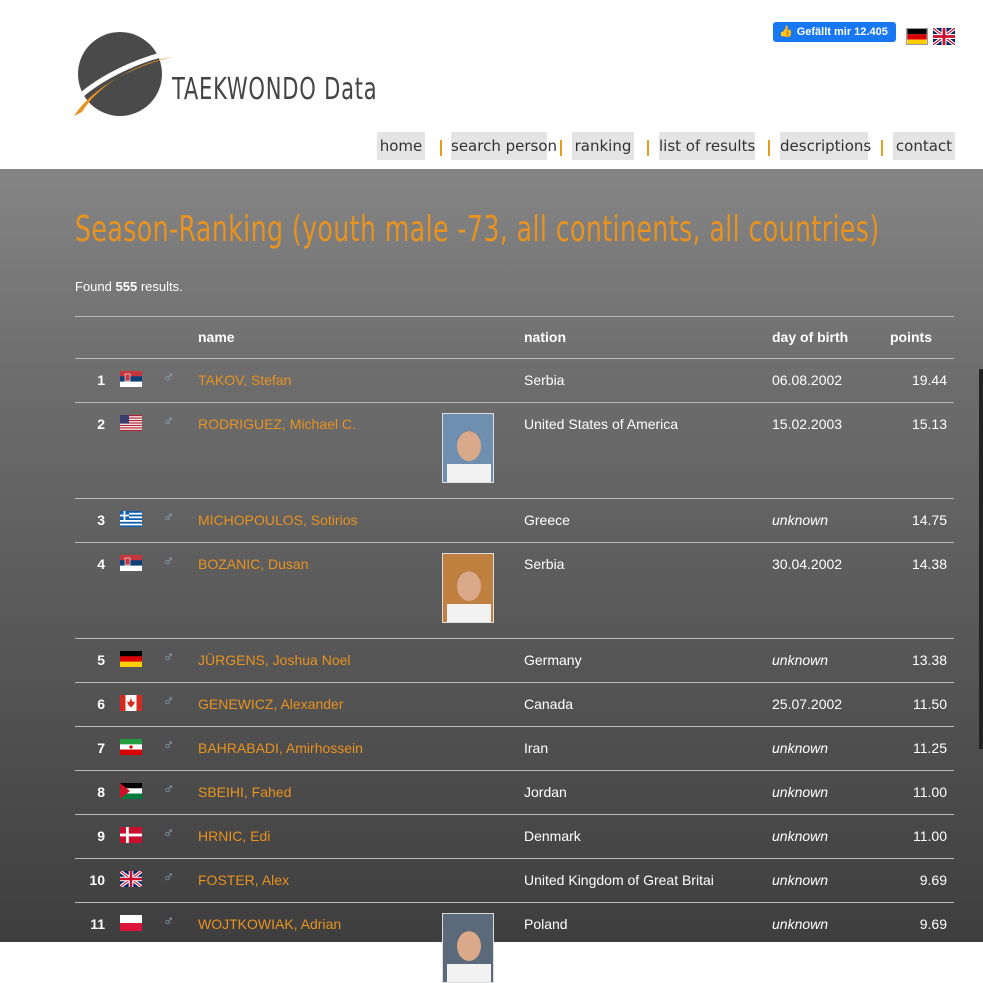 Image resolution: width=983 pixels, height=983 pixels. I want to click on thumbs-up-icon: 👍, so click(786, 32).